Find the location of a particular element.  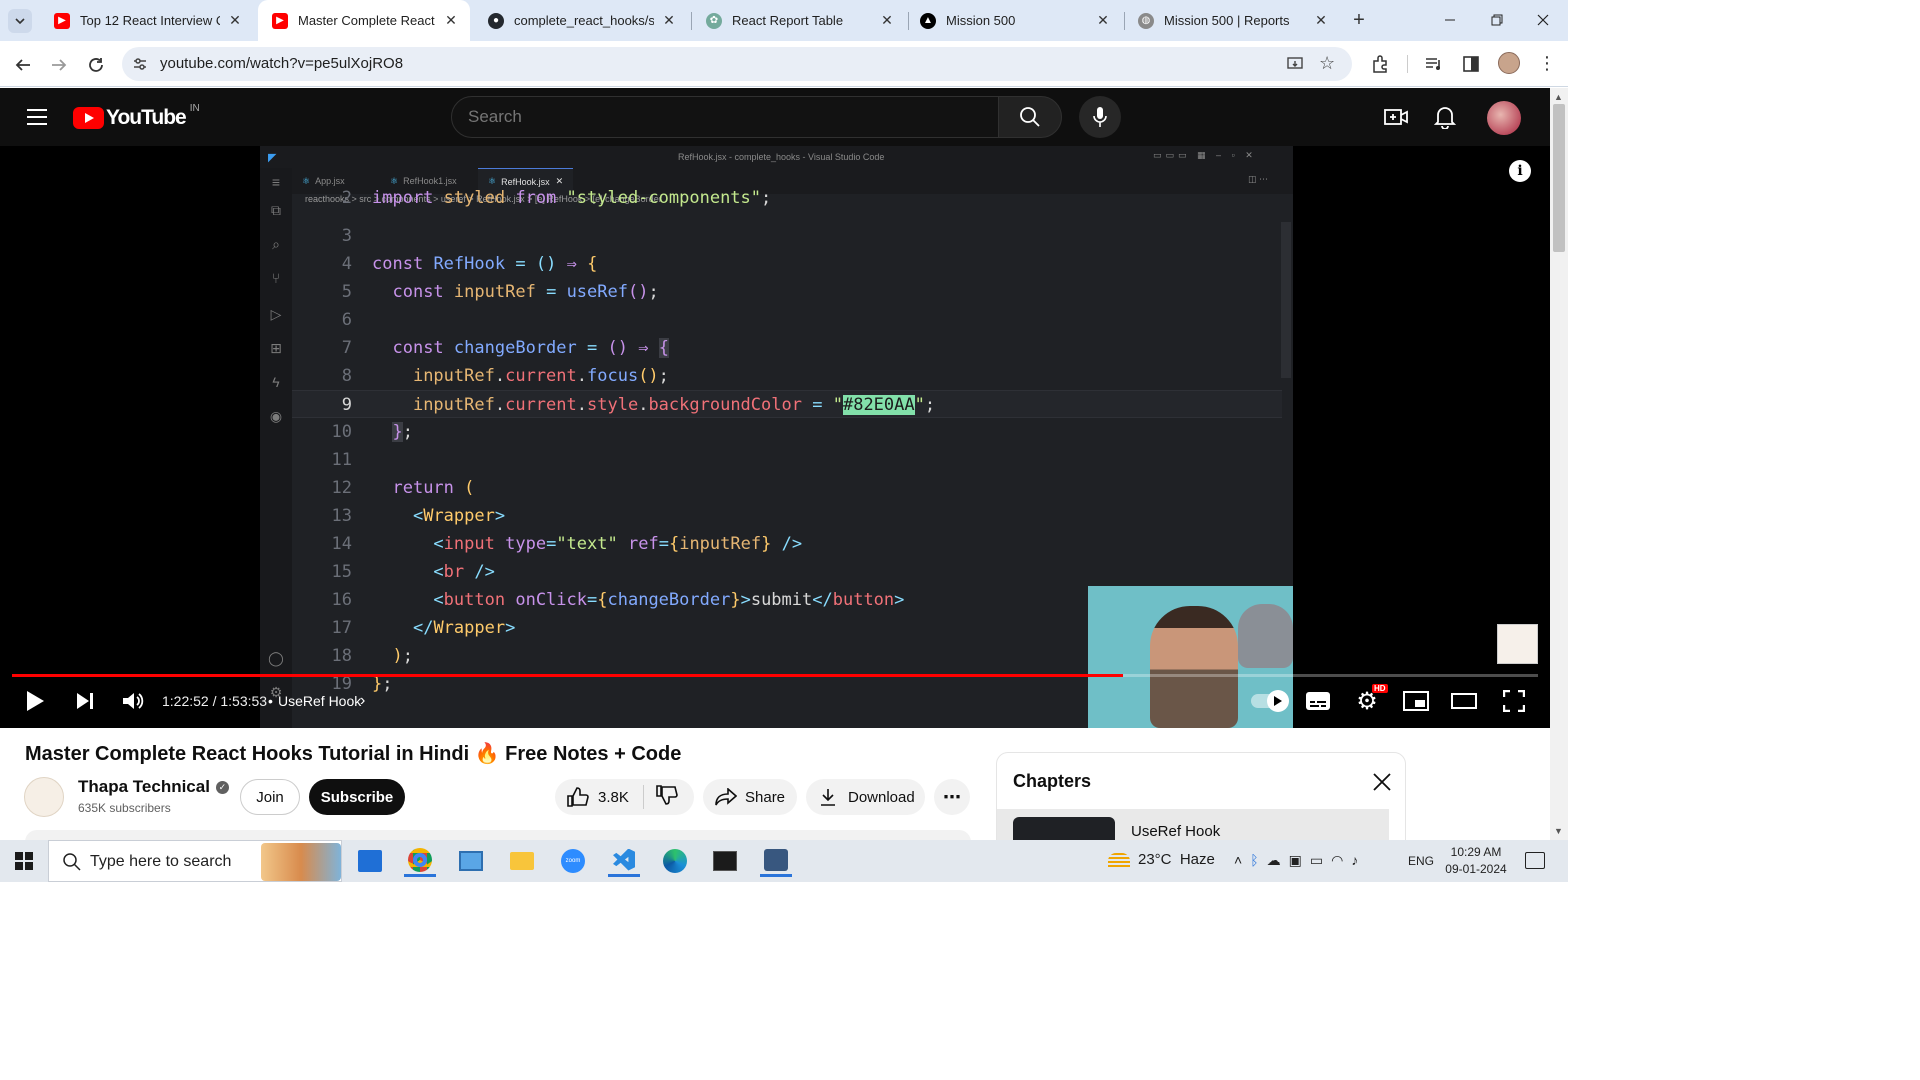

site-settings-icon is located at coordinates (140, 64).